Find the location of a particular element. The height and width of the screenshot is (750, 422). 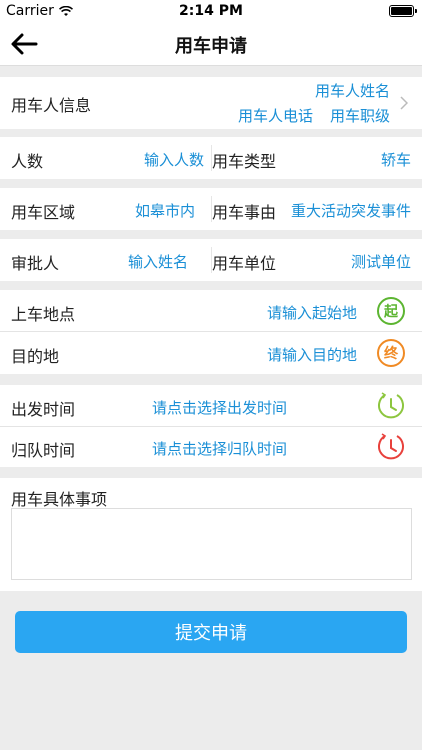

start-marker-text: 起 is located at coordinates (391, 312).